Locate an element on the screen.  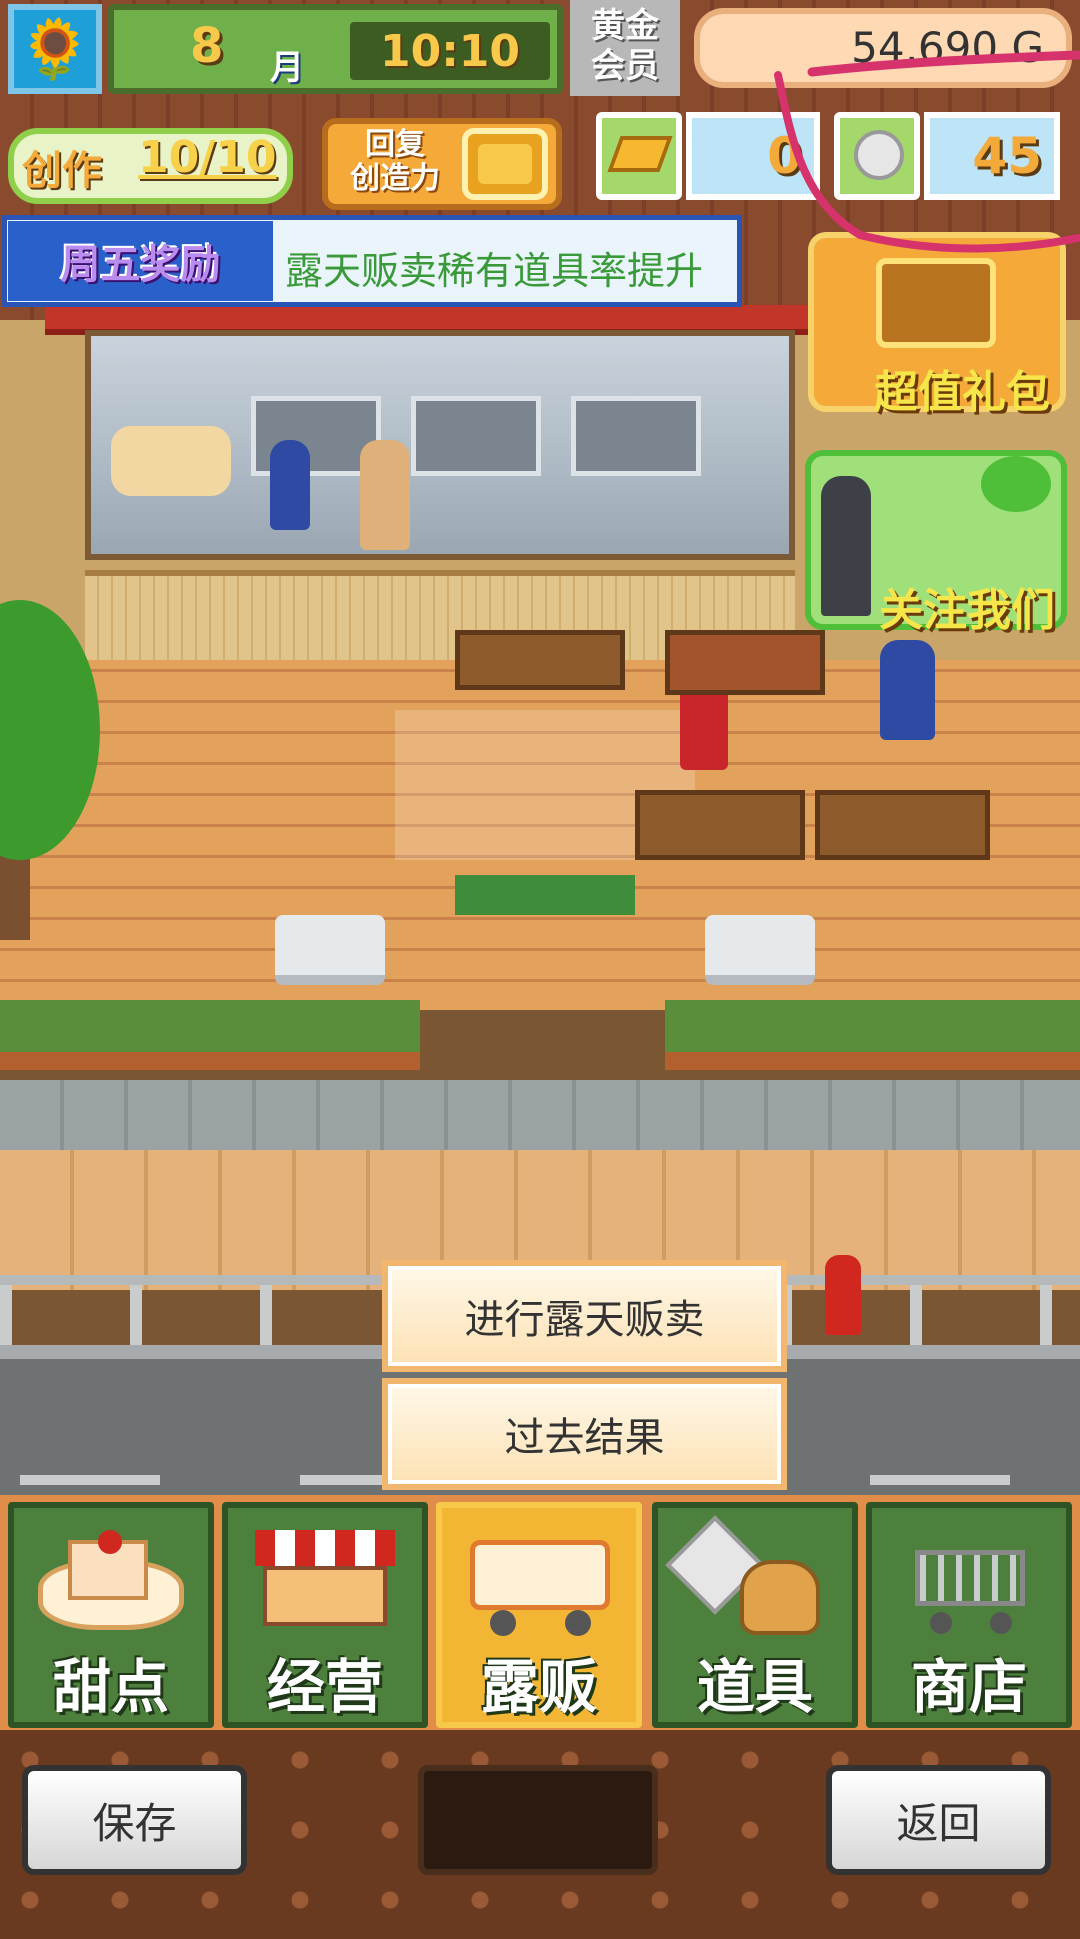
kitchen-area is located at coordinates (440, 445).